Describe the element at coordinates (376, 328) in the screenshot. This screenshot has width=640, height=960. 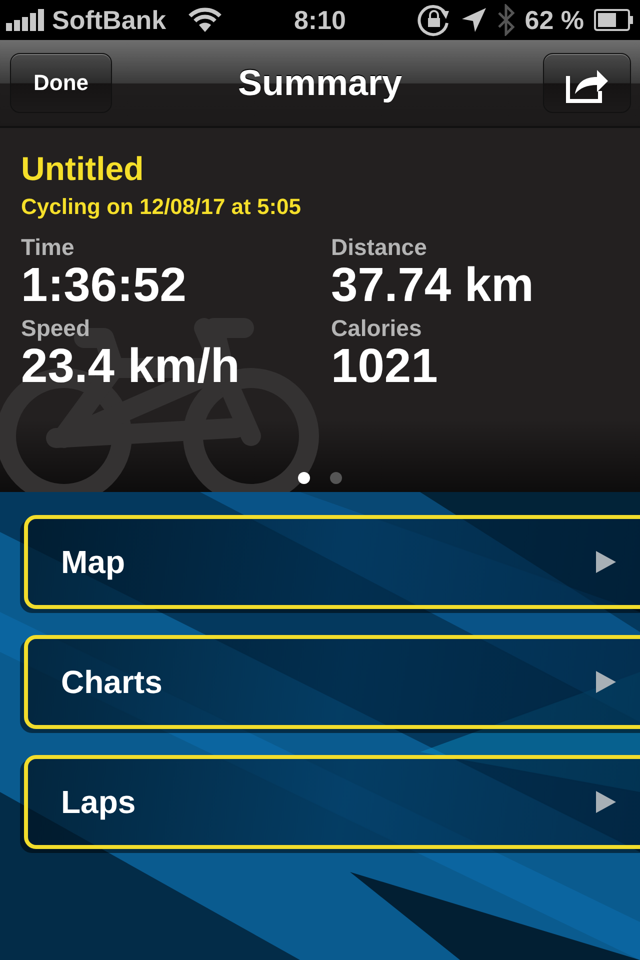
I see `stat-label: Calories` at that location.